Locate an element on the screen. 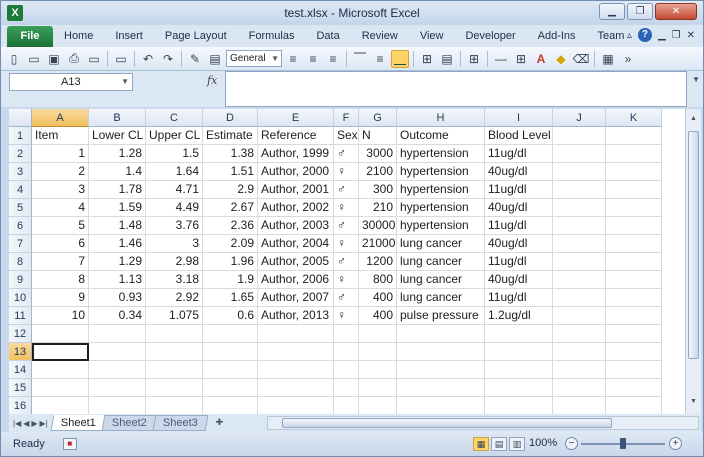 Image resolution: width=704 pixels, height=457 pixels. cell-g1: N is located at coordinates (378, 136).